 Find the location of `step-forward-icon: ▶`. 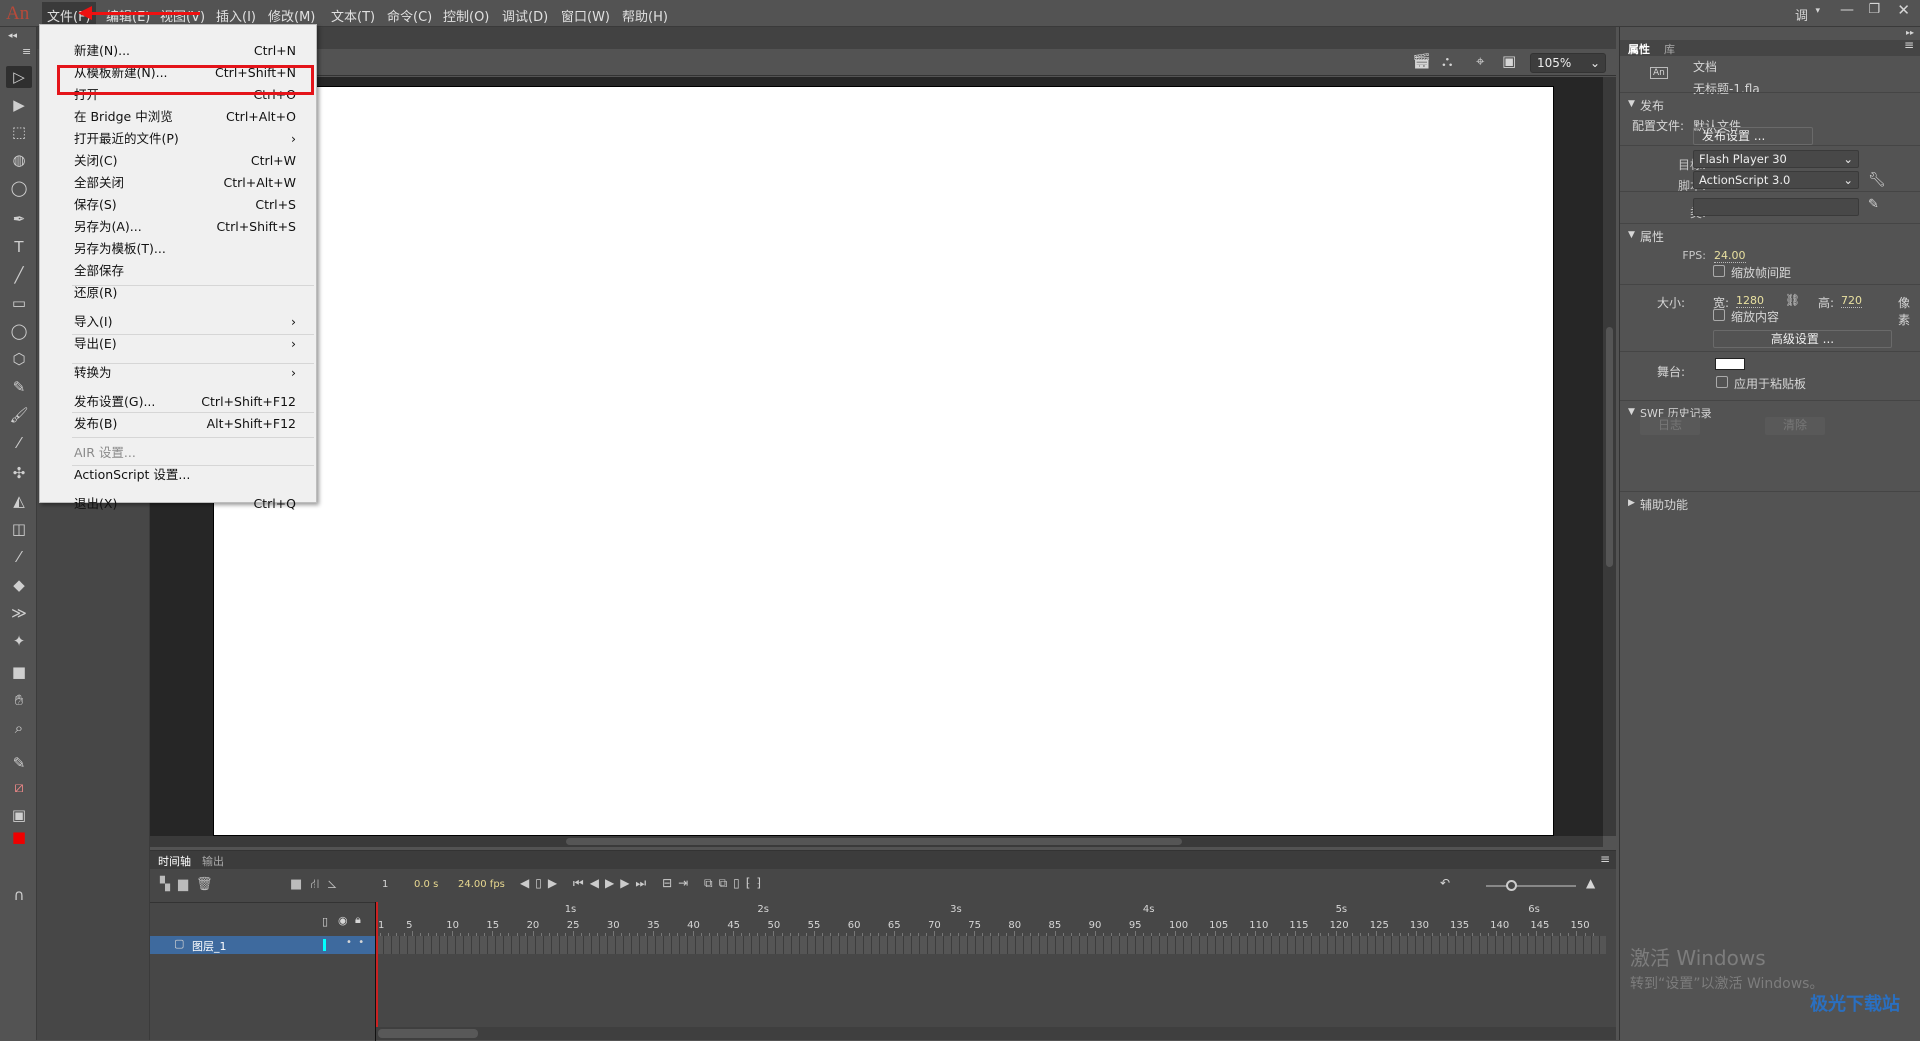

step-forward-icon: ▶ is located at coordinates (627, 883).